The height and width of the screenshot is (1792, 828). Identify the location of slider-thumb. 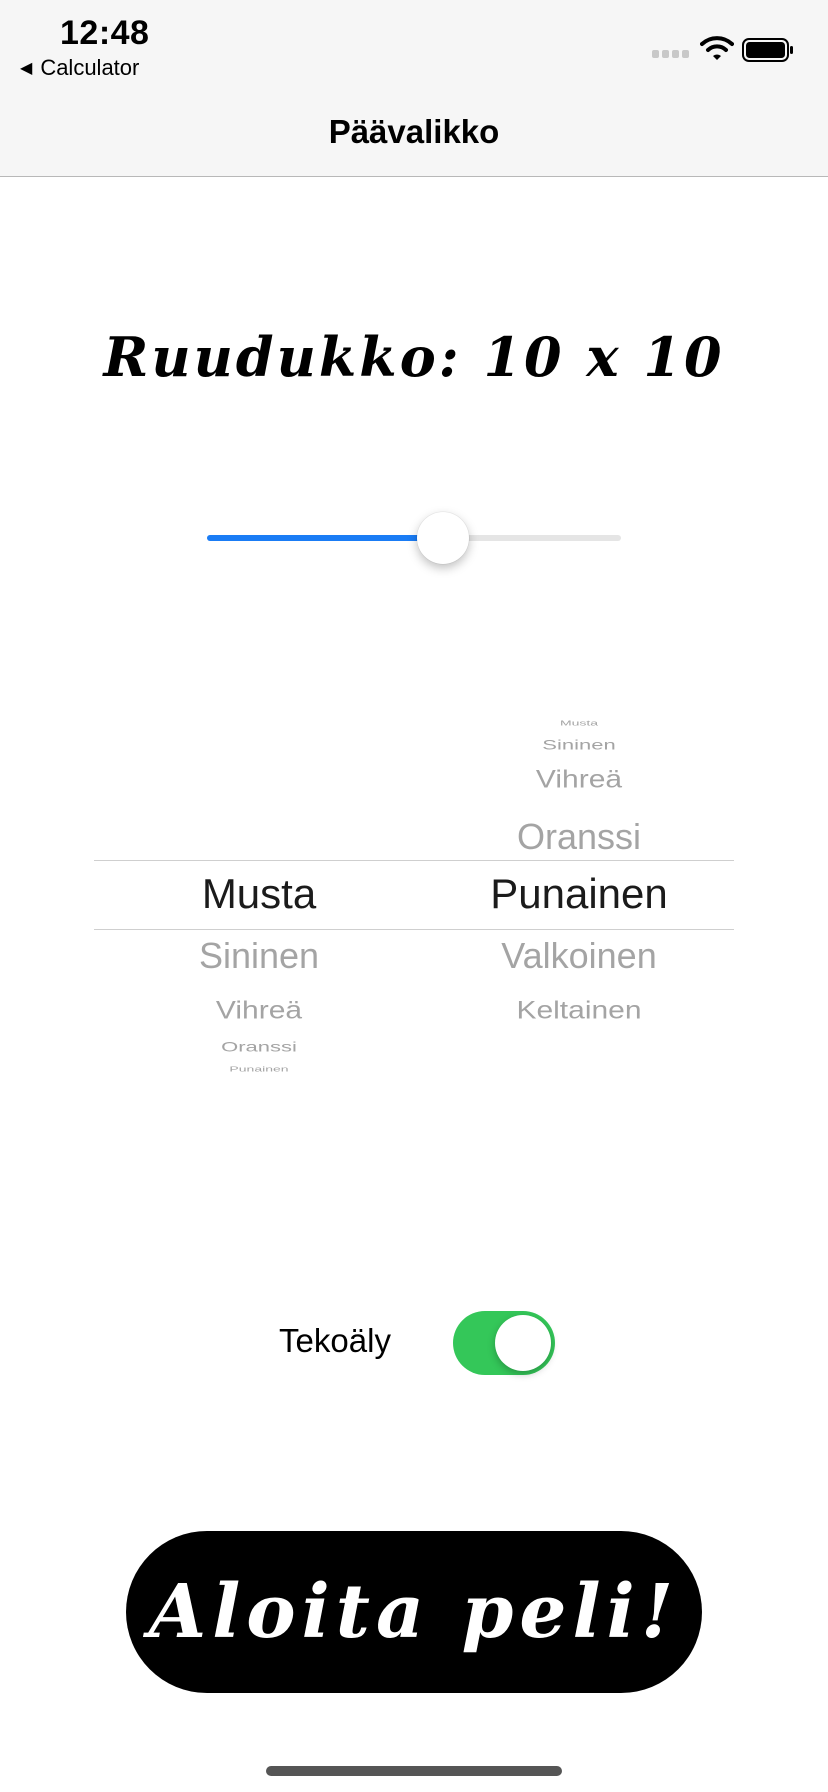
(442, 538).